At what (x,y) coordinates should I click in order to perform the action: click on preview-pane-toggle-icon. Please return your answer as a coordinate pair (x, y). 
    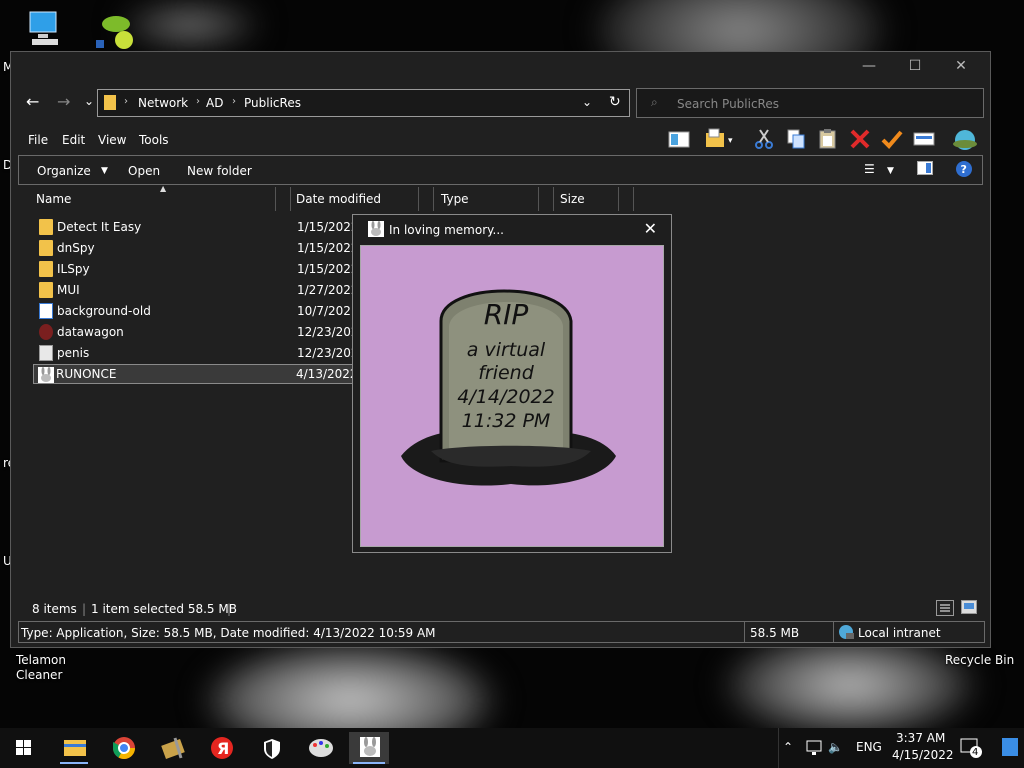
    Looking at the image, I should click on (925, 169).